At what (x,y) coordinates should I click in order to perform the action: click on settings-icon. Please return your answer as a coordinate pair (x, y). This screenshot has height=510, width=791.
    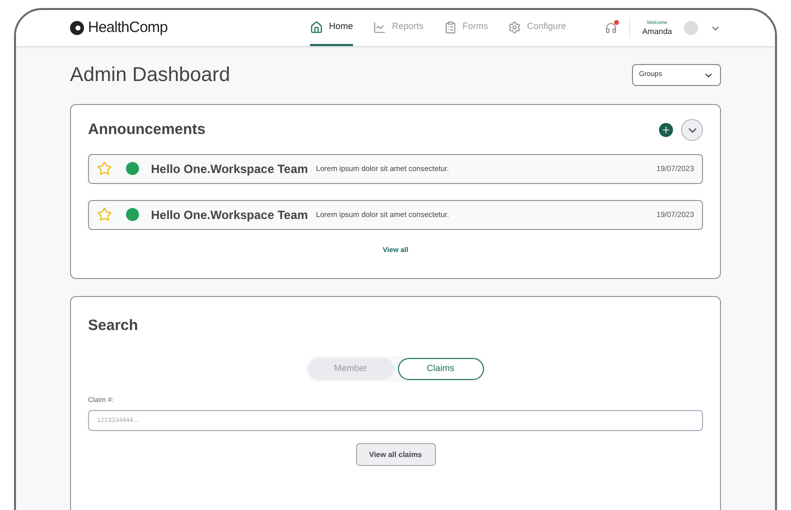
    Looking at the image, I should click on (515, 27).